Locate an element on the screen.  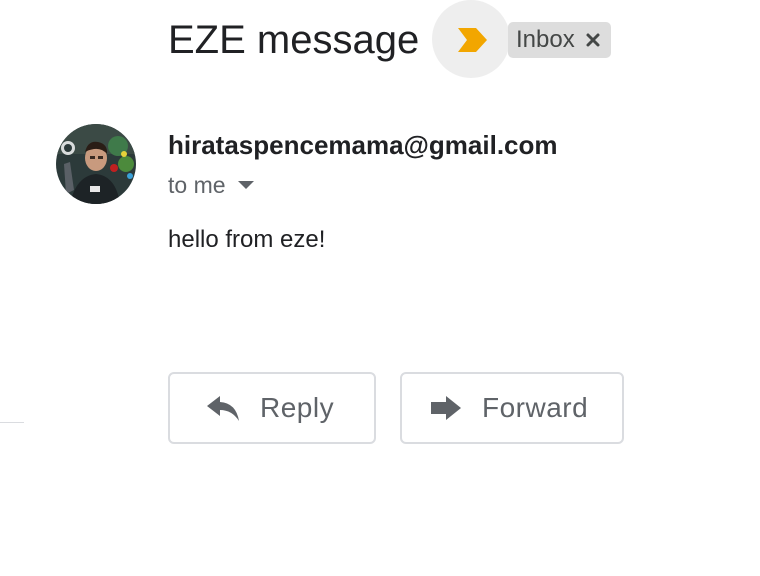
close-icon is located at coordinates (593, 40).